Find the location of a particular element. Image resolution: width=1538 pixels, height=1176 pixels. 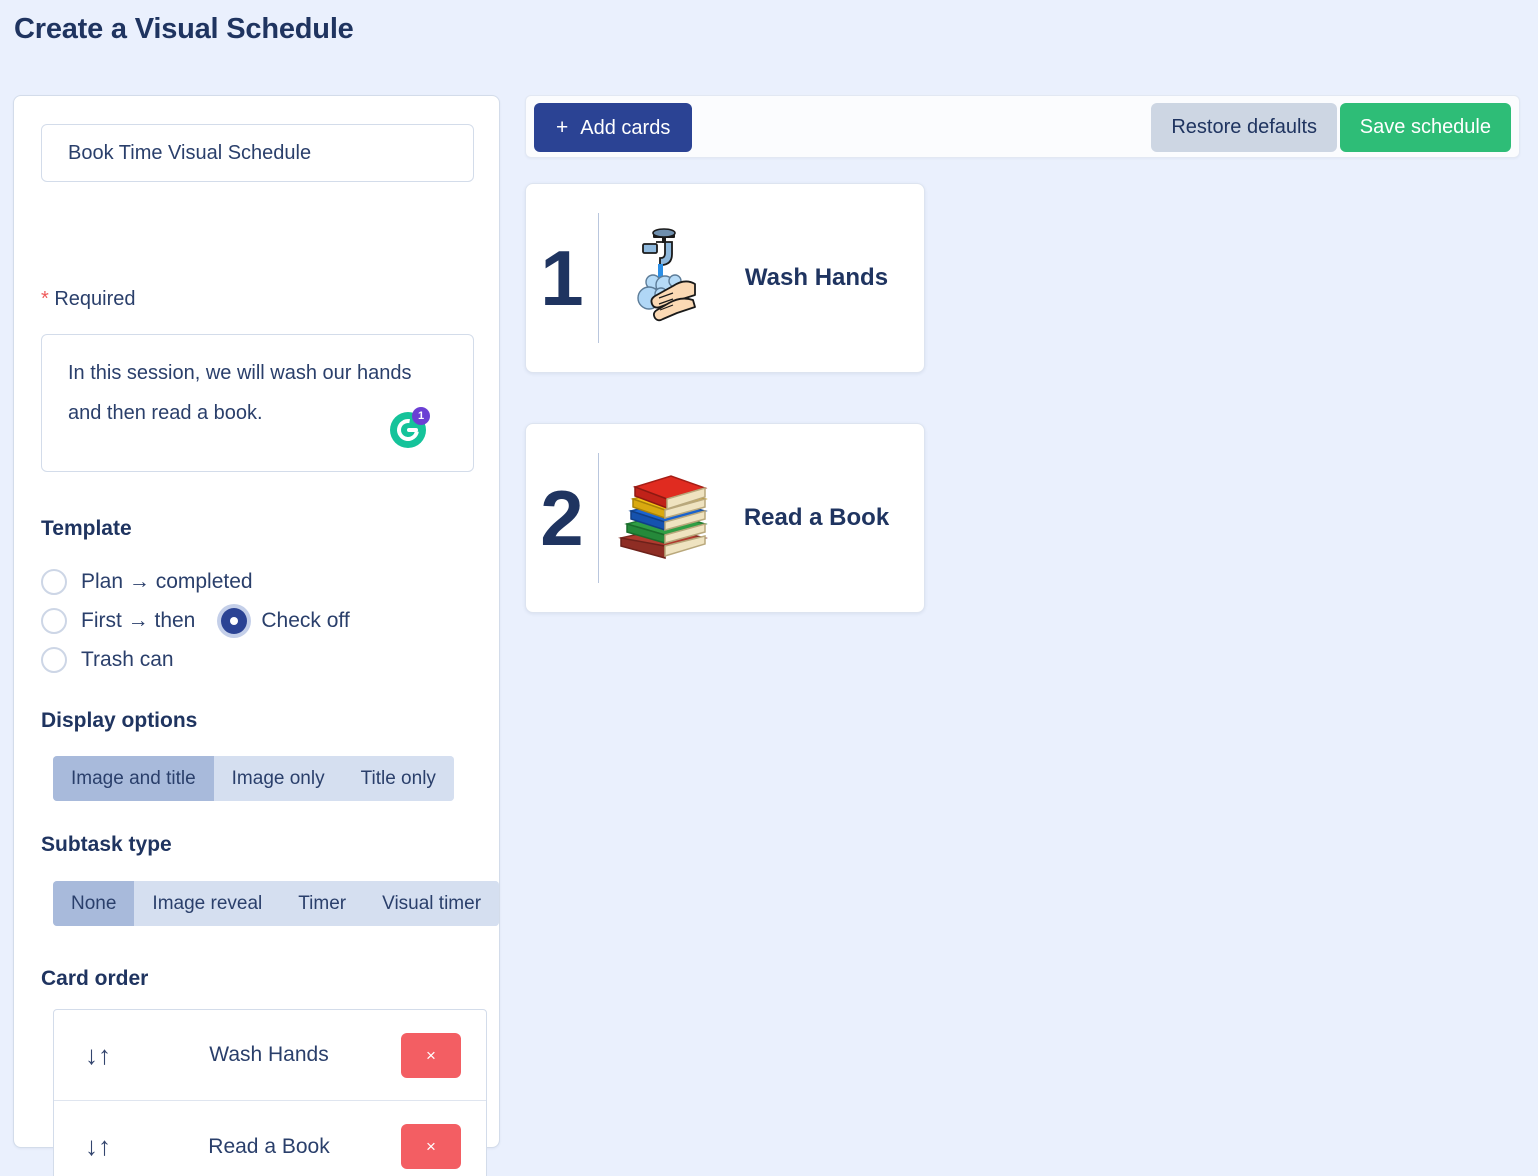

card-label: Read a Book is located at coordinates (816, 517).